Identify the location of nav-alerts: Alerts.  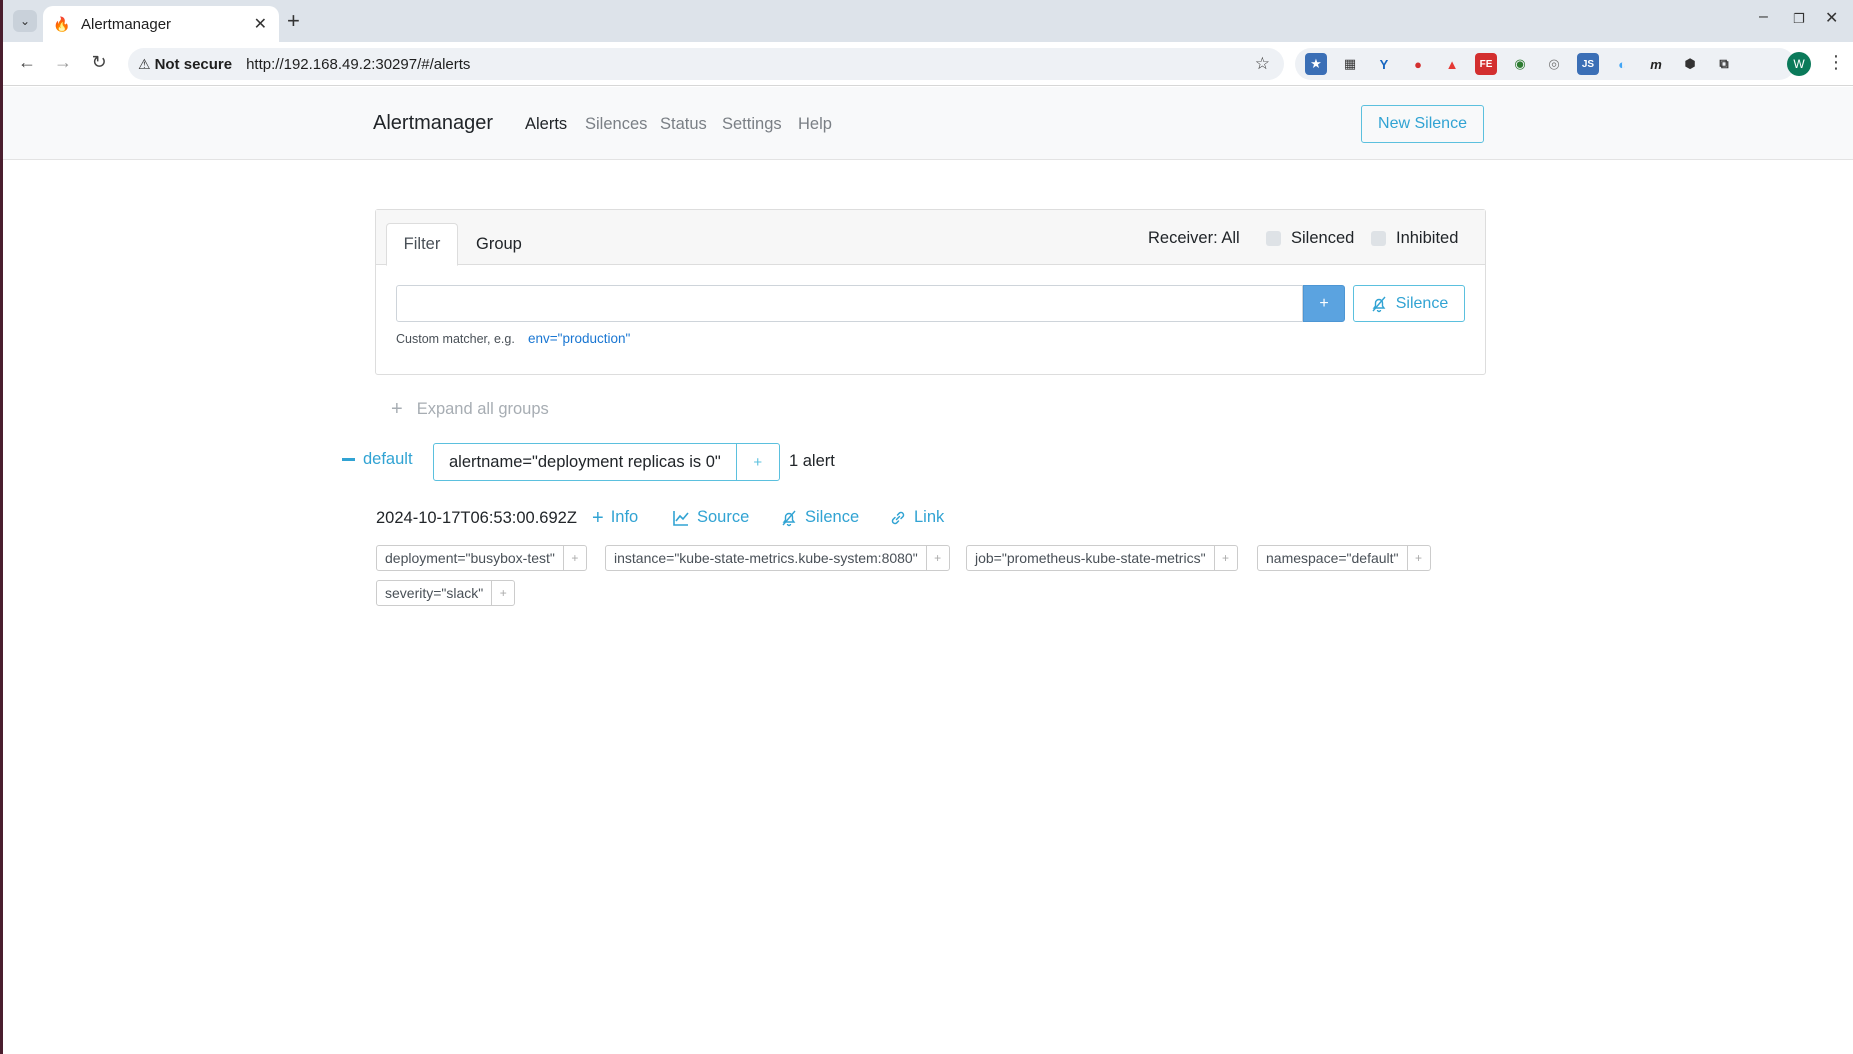
(546, 124).